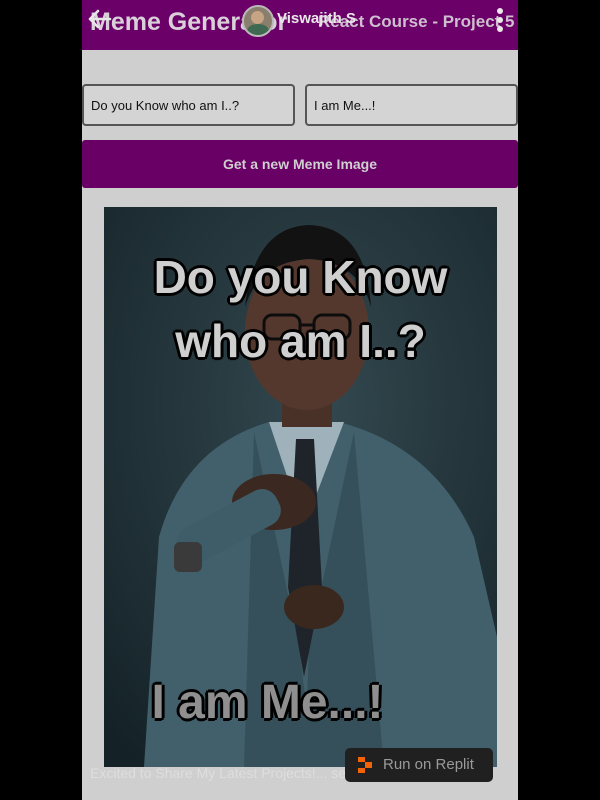 This screenshot has width=600, height=800. Describe the element at coordinates (316, 18) in the screenshot. I see `user-name: Viswajith S` at that location.